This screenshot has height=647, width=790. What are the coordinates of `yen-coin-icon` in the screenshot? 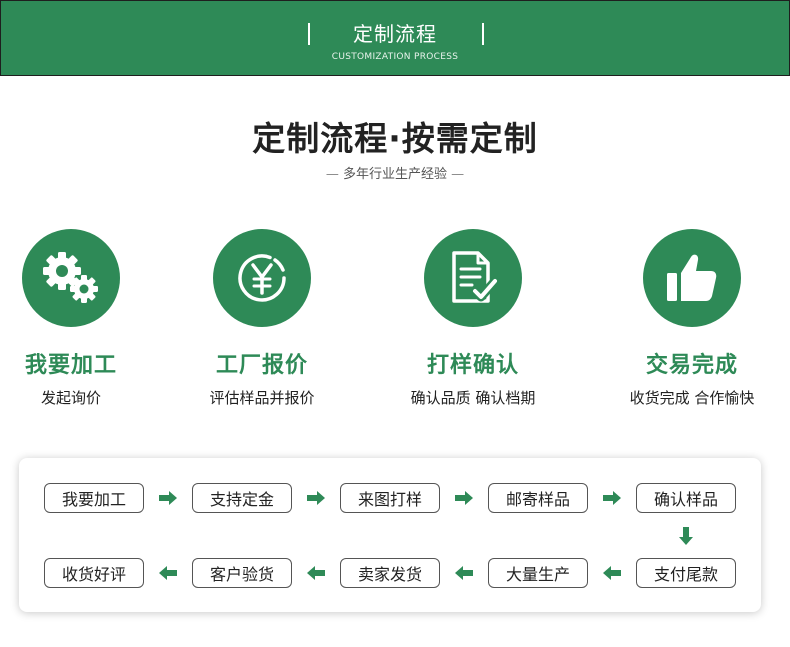 It's located at (262, 278).